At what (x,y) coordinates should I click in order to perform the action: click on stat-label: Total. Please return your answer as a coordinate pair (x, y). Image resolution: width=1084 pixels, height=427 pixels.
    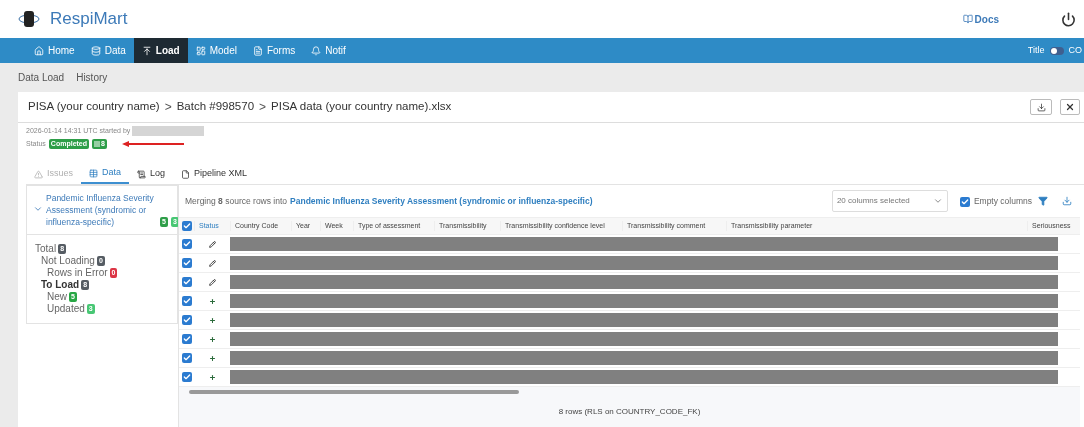
    Looking at the image, I should click on (46, 249).